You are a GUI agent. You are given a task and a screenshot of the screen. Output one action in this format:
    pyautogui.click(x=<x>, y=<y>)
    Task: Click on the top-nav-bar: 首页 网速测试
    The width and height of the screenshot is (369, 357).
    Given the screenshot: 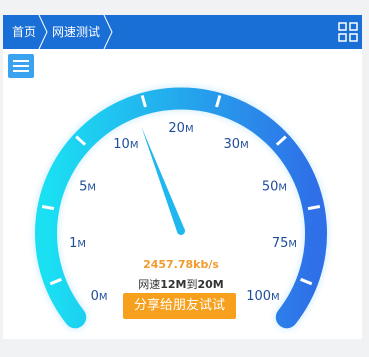 What is the action you would take?
    pyautogui.click(x=182, y=32)
    